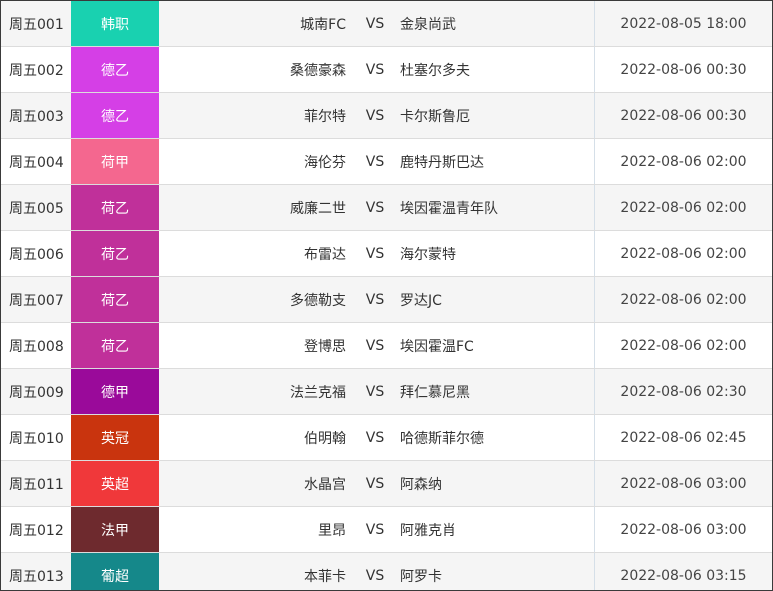 The width and height of the screenshot is (773, 591). What do you see at coordinates (494, 391) in the screenshot?
I see `away-team: 拜仁慕尼黑` at bounding box center [494, 391].